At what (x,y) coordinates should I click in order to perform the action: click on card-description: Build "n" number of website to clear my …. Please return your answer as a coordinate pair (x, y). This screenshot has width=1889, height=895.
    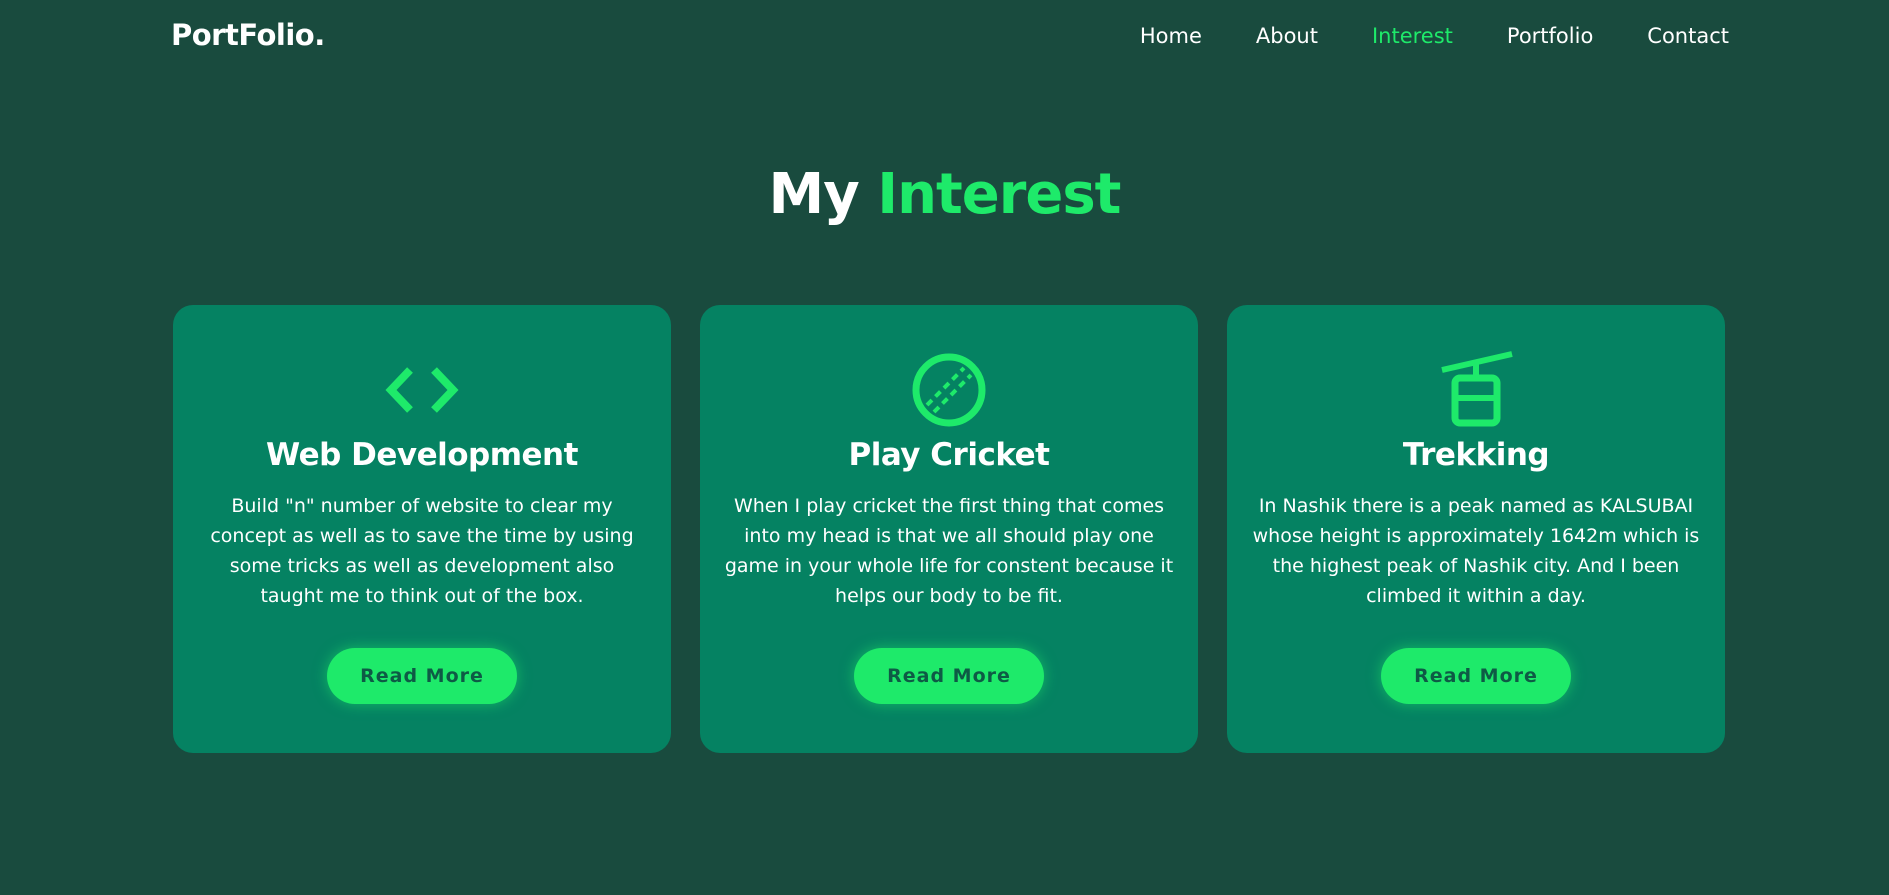
    Looking at the image, I should click on (422, 551).